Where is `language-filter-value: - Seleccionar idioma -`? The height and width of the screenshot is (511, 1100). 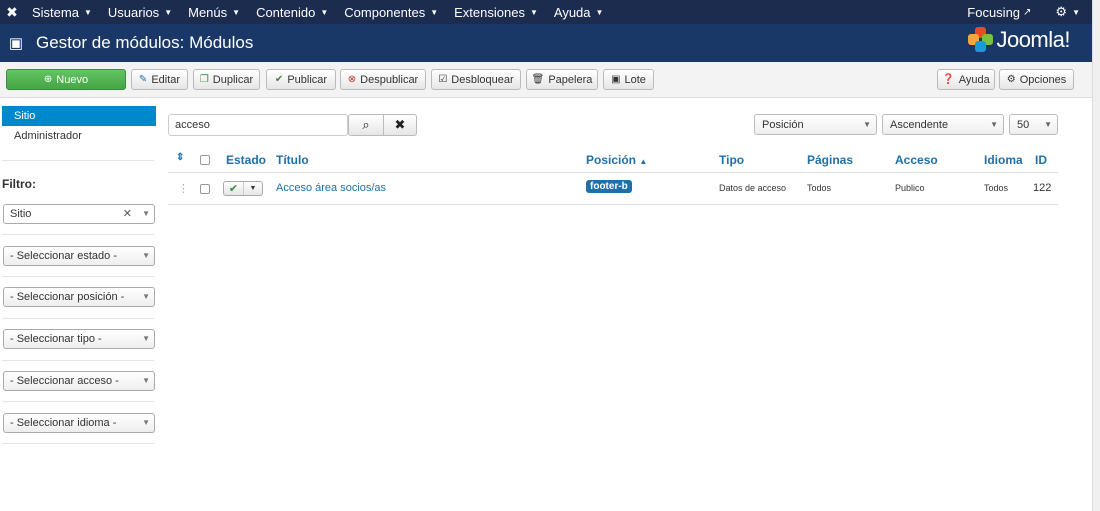
language-filter-value: - Seleccionar idioma - is located at coordinates (63, 423).